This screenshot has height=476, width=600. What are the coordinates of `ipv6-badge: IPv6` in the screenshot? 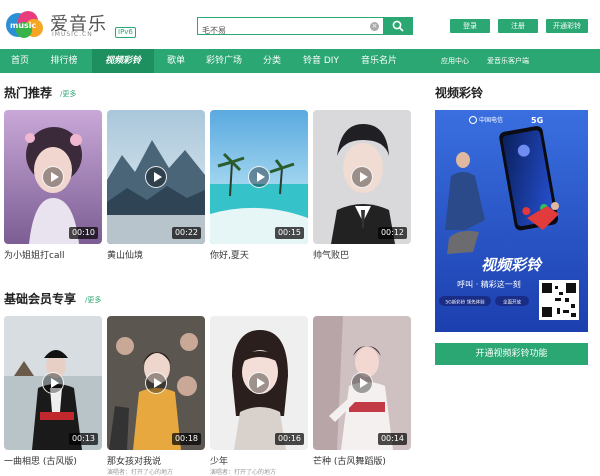 It's located at (125, 32).